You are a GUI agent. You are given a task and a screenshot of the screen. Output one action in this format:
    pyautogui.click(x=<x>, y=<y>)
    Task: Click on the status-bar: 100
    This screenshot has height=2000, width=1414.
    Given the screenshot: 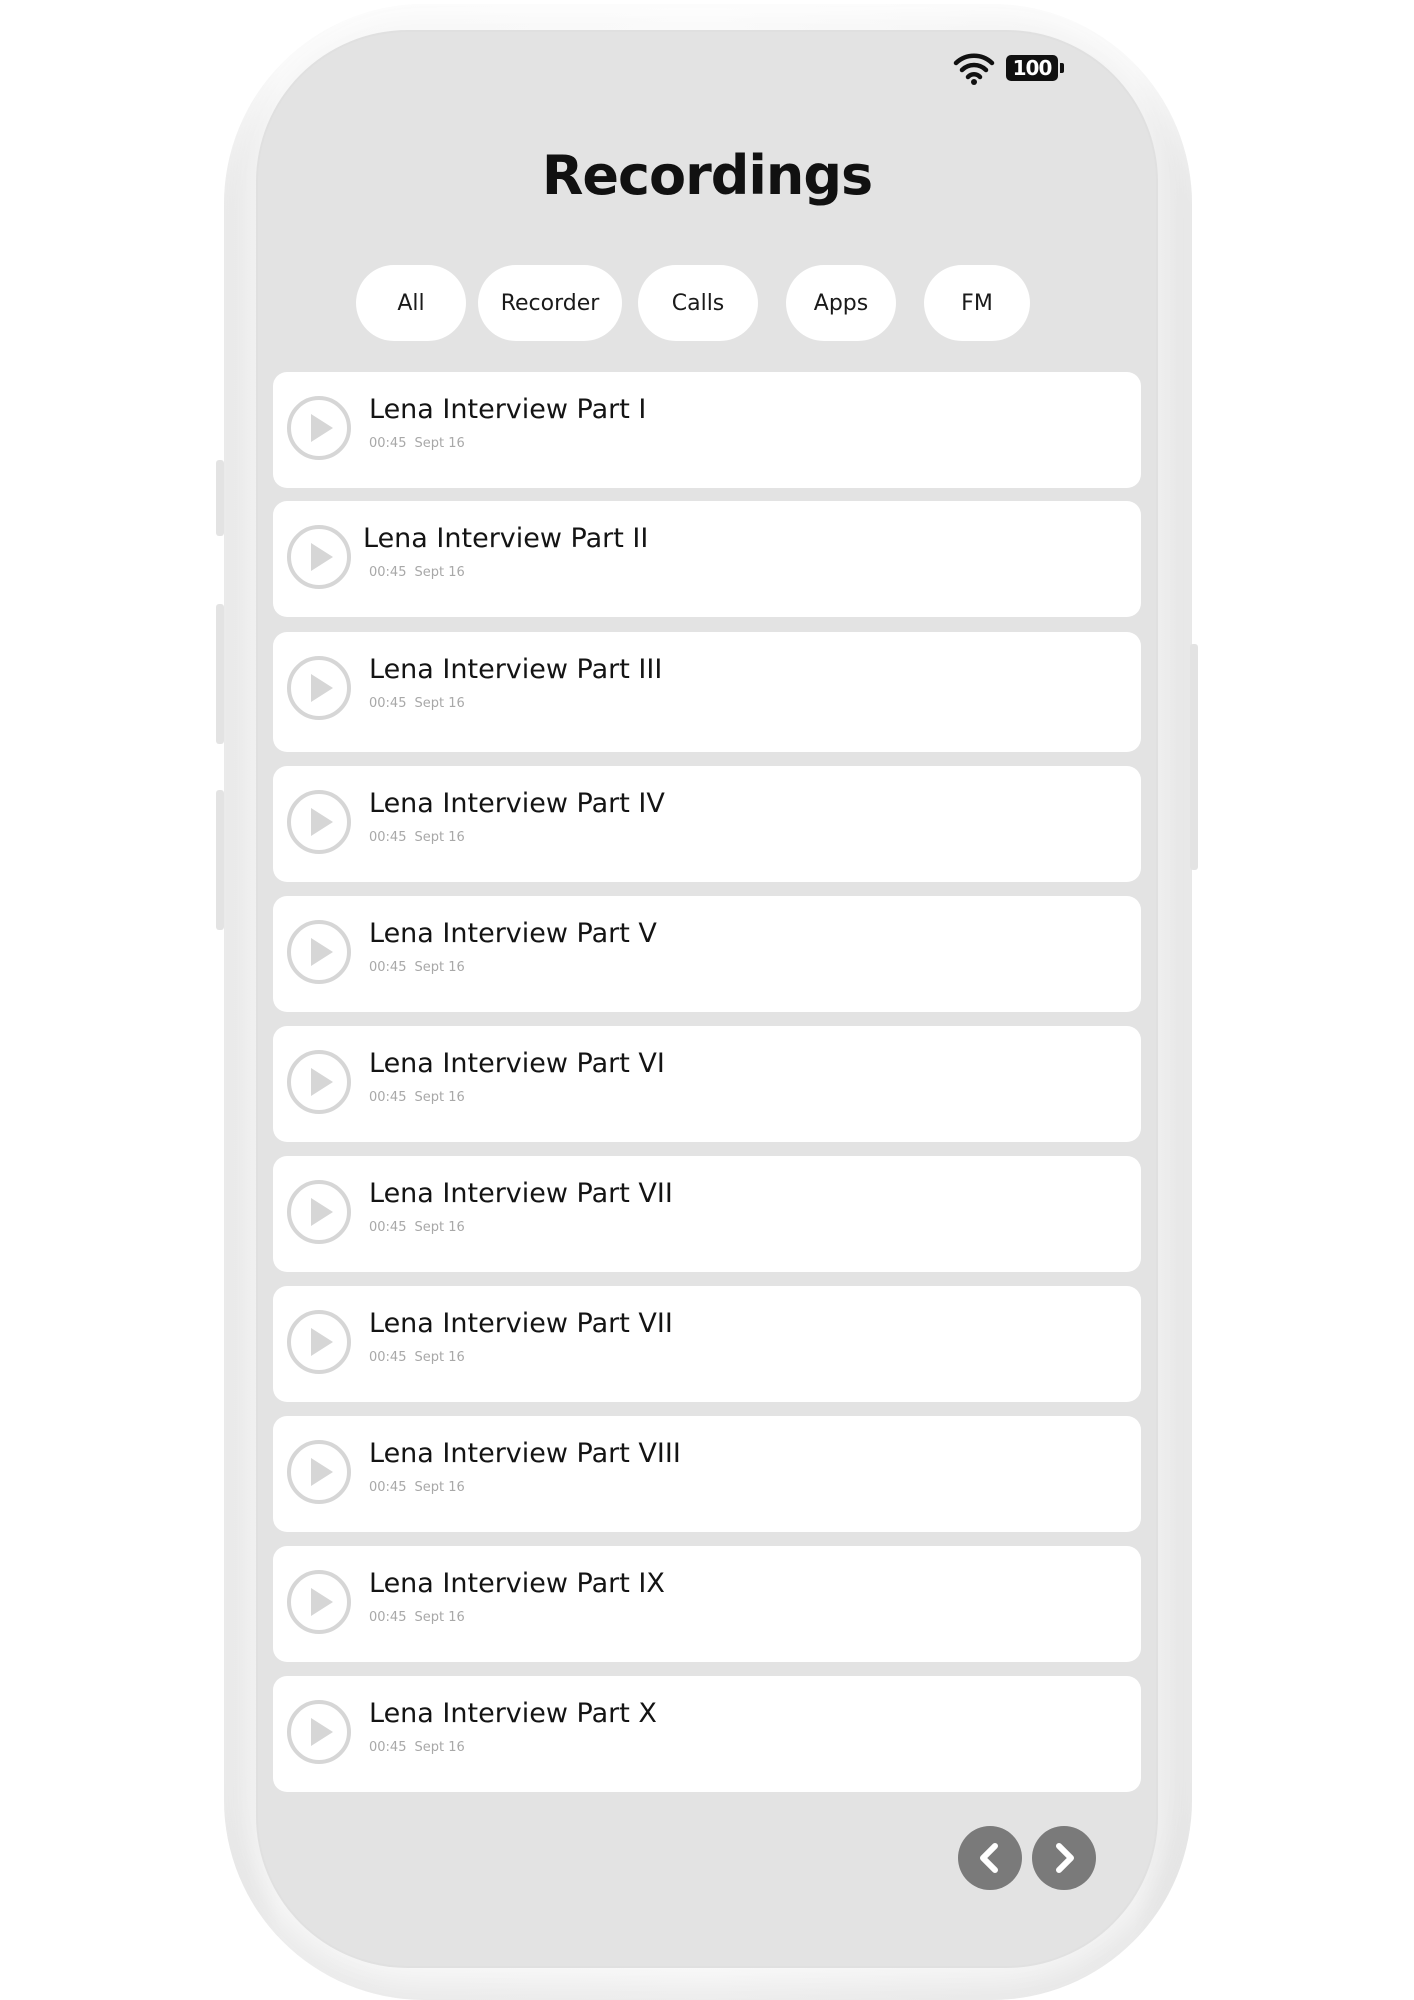 What is the action you would take?
    pyautogui.click(x=1008, y=68)
    